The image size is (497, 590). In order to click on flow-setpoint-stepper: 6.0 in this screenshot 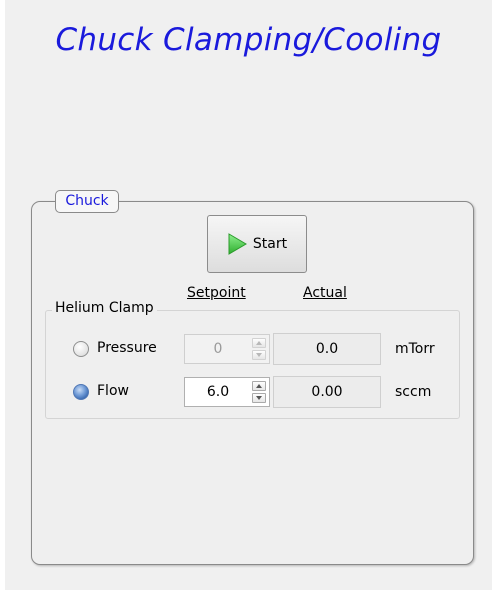, I will do `click(227, 392)`.